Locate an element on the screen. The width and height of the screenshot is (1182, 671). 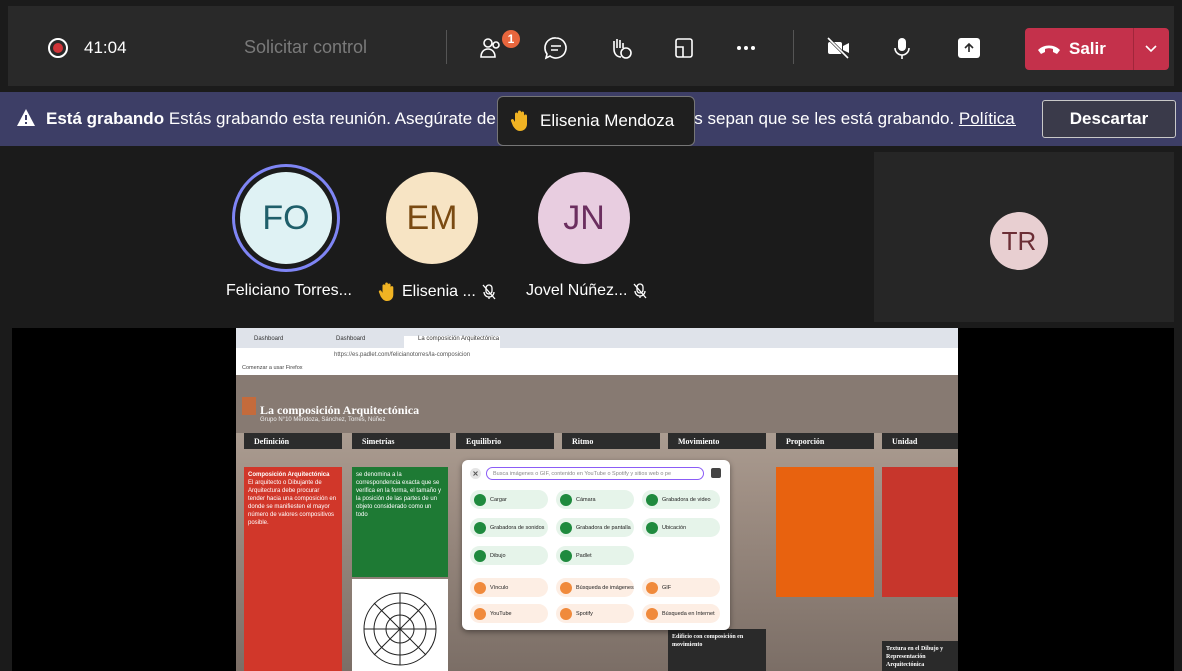
attach-option: Grabadora de pantalla is located at coordinates (595, 527).